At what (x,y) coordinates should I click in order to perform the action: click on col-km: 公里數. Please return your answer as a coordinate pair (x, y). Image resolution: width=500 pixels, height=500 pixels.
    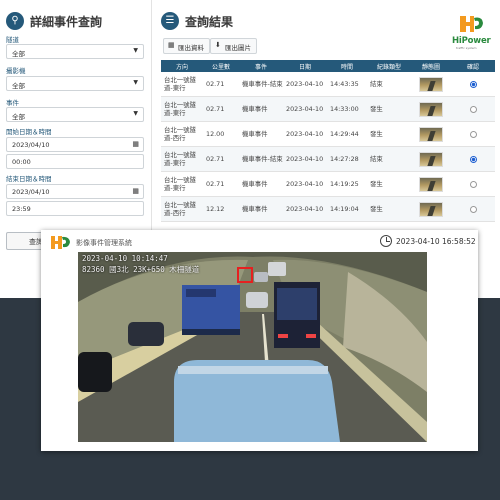
    Looking at the image, I should click on (220, 67).